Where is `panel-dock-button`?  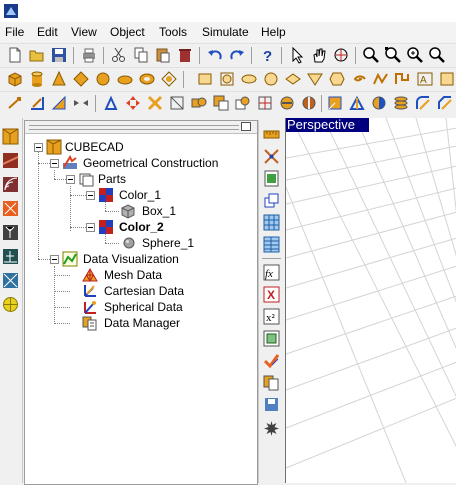
panel-dock-button is located at coordinates (246, 126).